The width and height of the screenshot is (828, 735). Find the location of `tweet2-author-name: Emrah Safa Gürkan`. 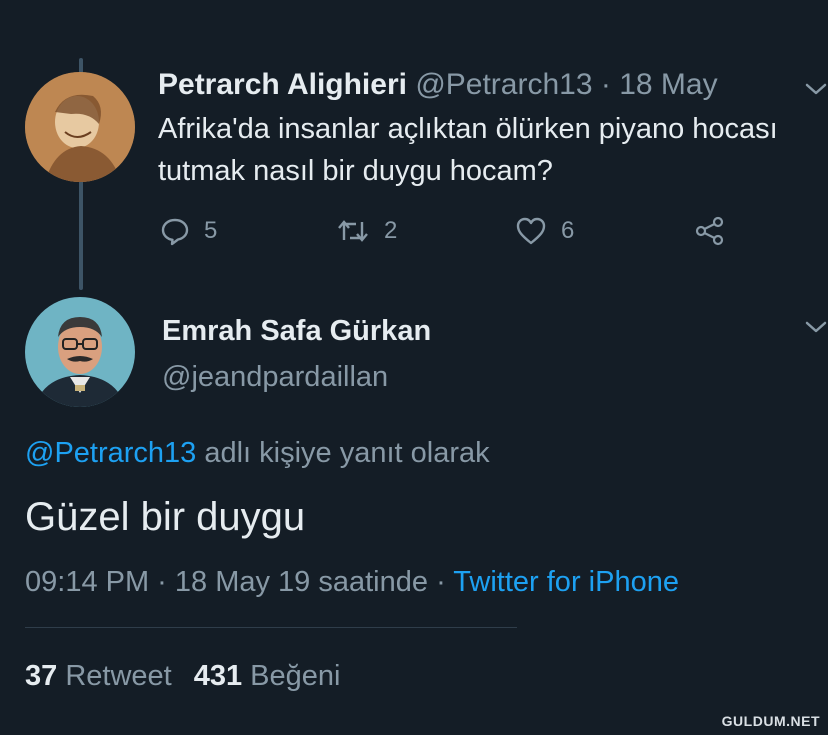

tweet2-author-name: Emrah Safa Gürkan is located at coordinates (296, 331).